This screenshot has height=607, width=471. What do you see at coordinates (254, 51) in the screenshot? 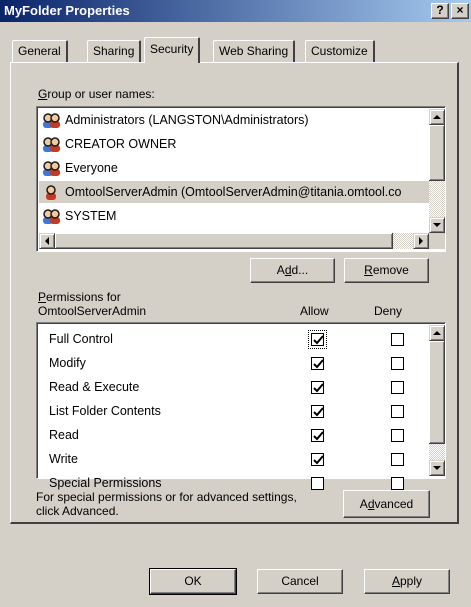
I see `tab-web-sharing: Web Sharing` at bounding box center [254, 51].